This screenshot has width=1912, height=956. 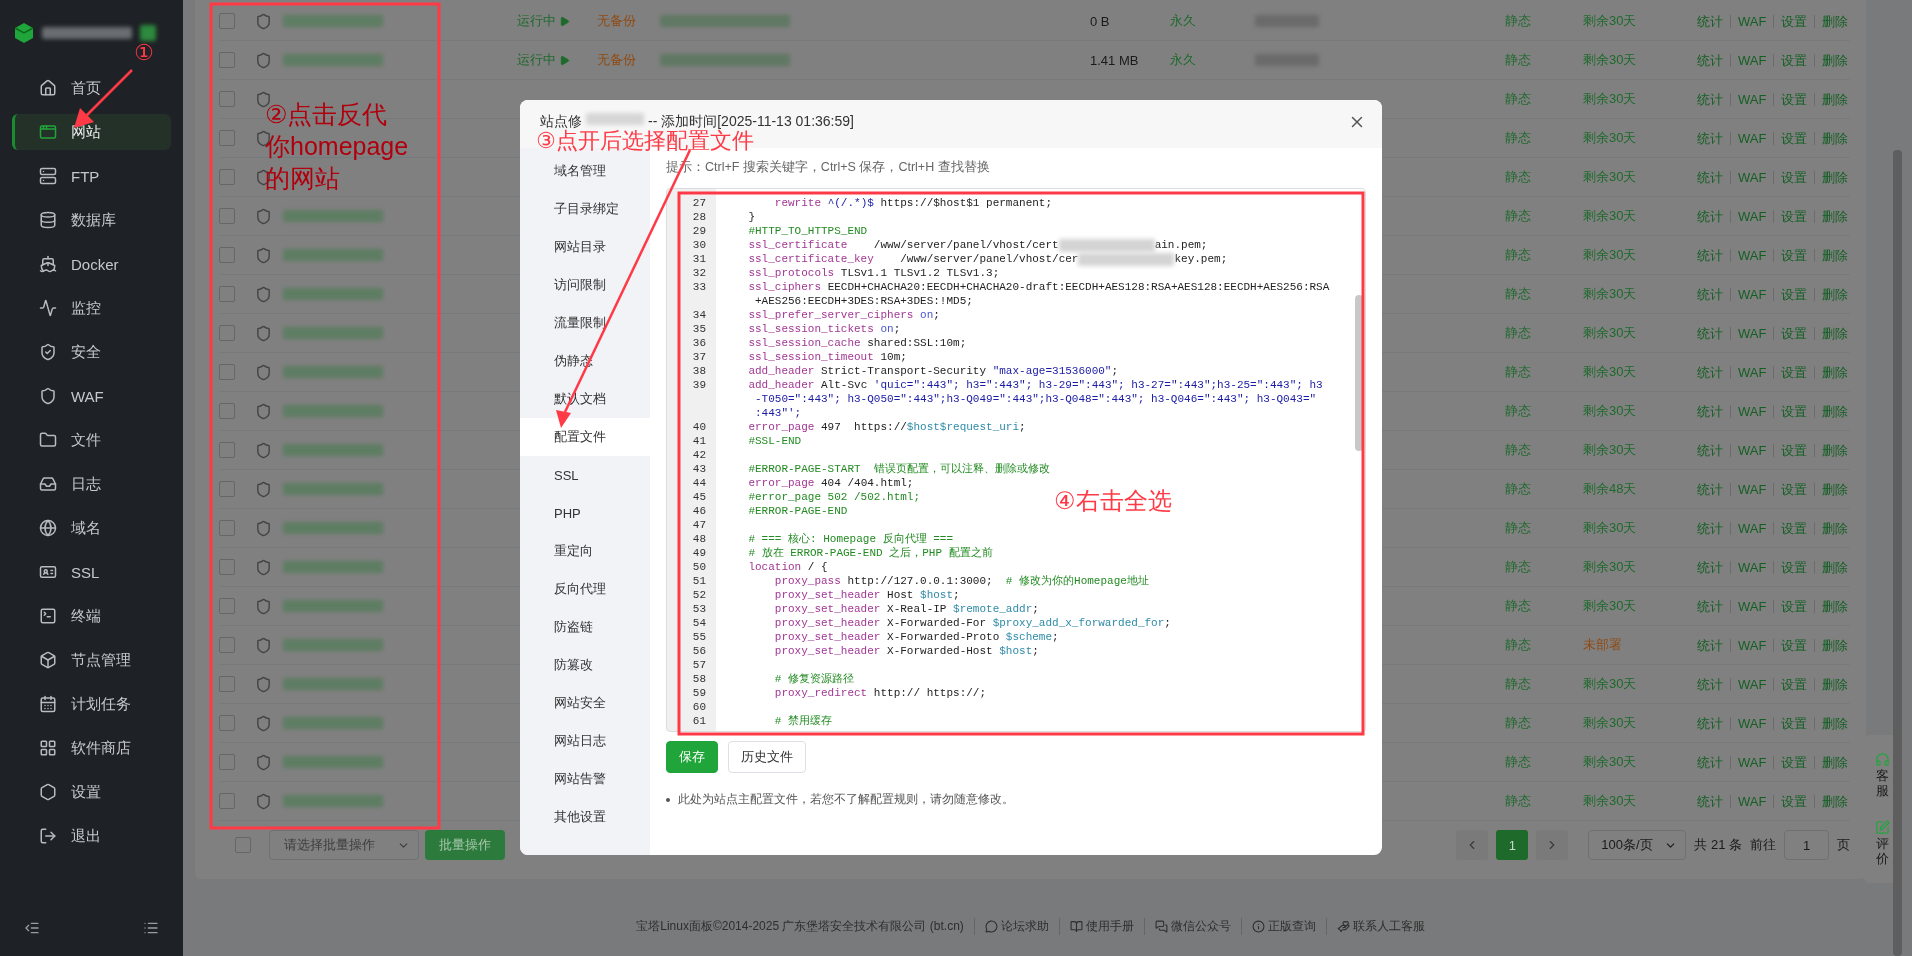 What do you see at coordinates (32, 928) in the screenshot?
I see `collapse-icon` at bounding box center [32, 928].